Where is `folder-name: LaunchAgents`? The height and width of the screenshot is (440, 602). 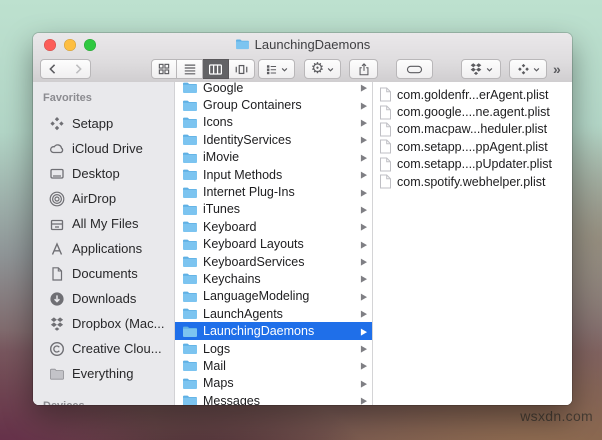 folder-name: LaunchAgents is located at coordinates (243, 313).